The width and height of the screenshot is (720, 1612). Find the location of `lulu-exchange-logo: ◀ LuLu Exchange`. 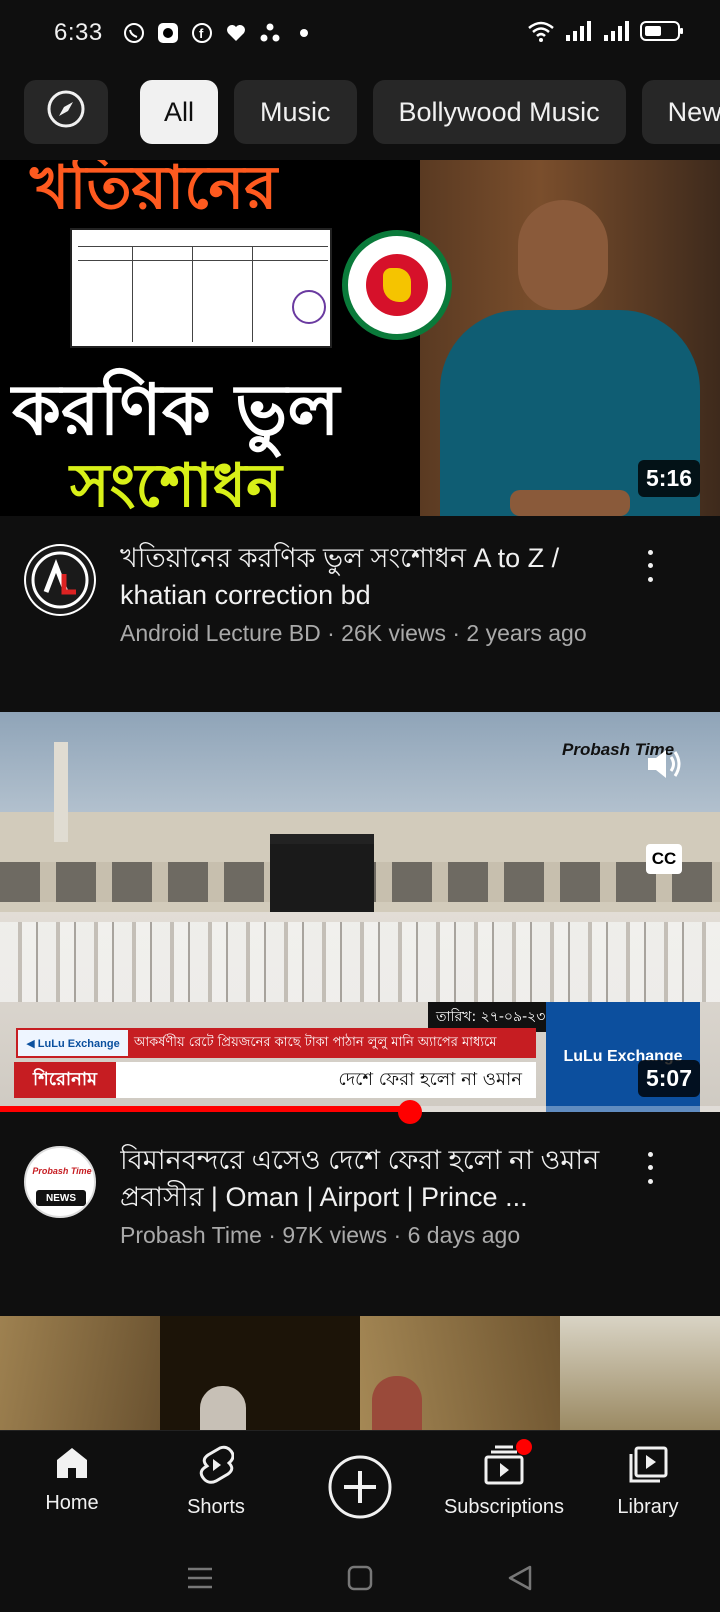

lulu-exchange-logo: ◀ LuLu Exchange is located at coordinates (73, 1043).